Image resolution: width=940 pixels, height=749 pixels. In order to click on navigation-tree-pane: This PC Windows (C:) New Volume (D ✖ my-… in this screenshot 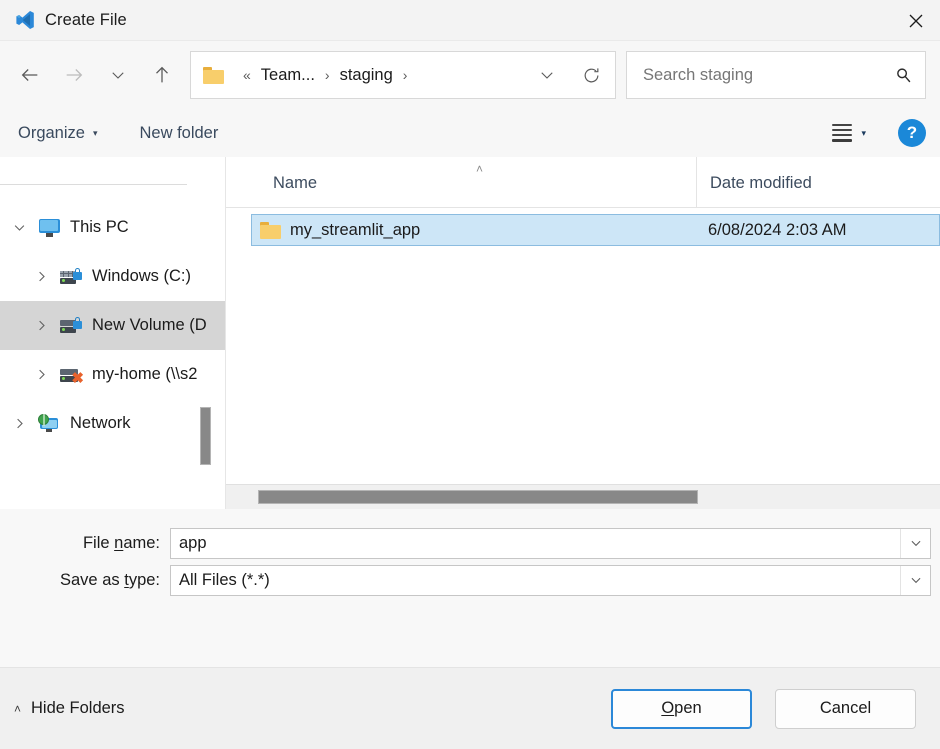, I will do `click(112, 333)`.